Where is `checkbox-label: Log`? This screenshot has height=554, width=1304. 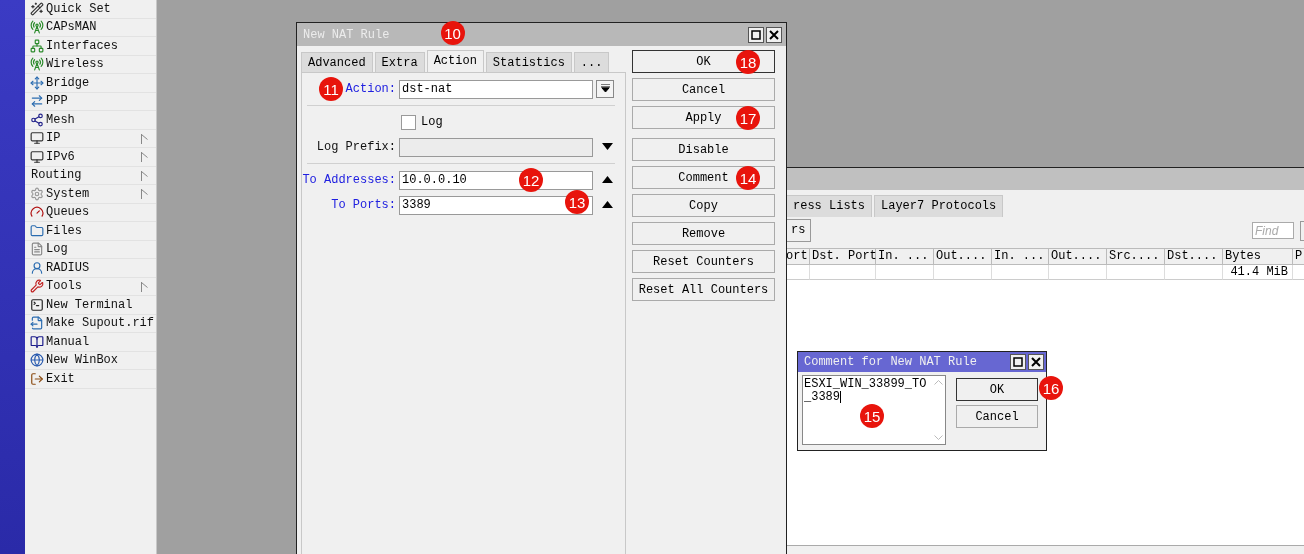
checkbox-label: Log is located at coordinates (432, 122).